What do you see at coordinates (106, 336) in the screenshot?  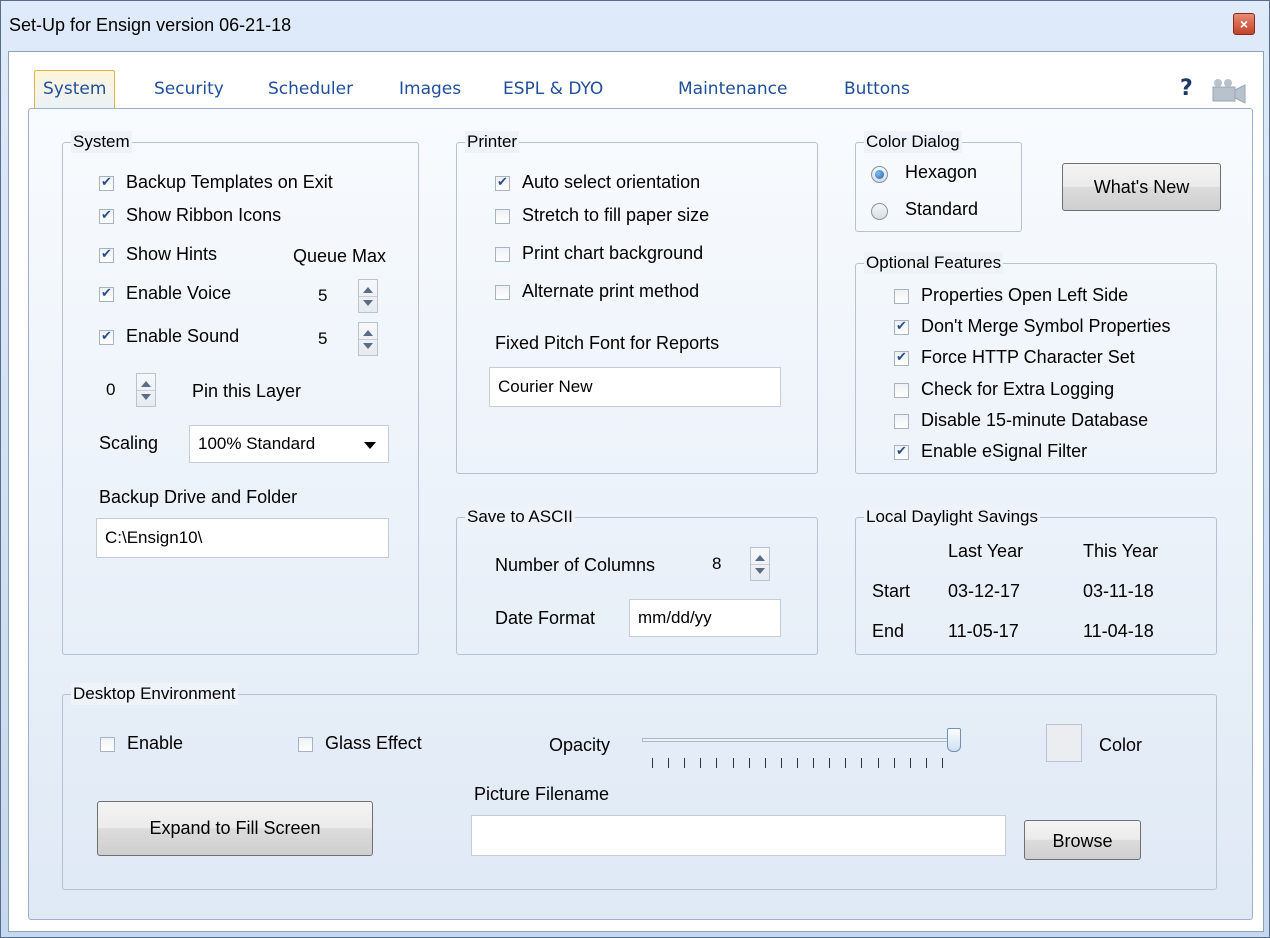 I see `enable-sound-checkbox` at bounding box center [106, 336].